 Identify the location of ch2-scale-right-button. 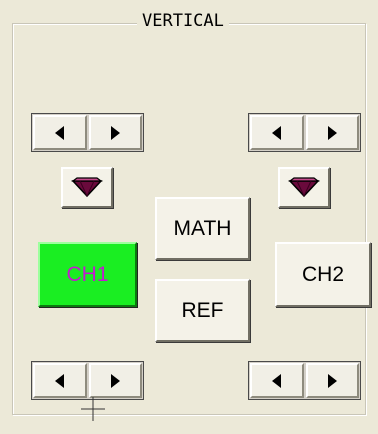
(332, 380).